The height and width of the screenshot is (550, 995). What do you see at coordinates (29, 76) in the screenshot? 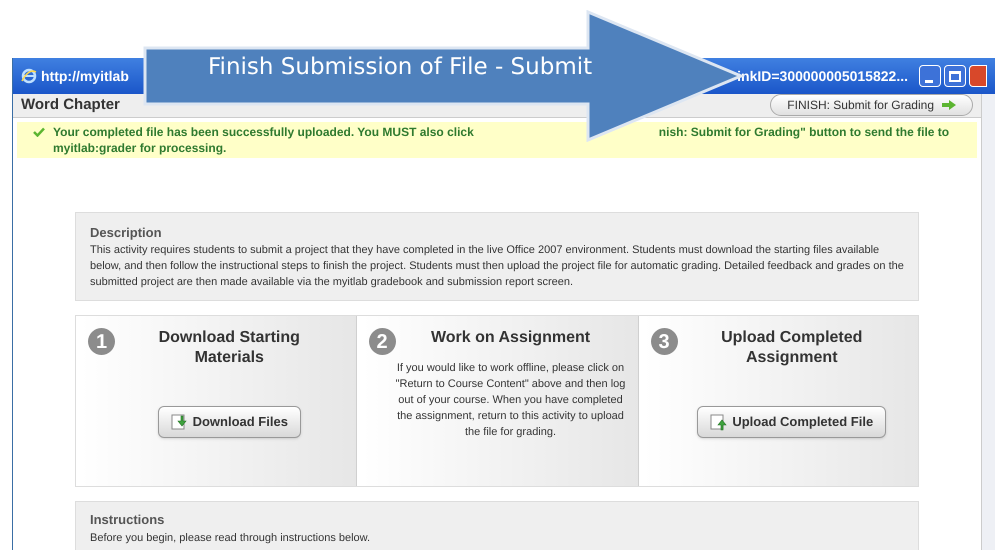
I see `browser-icon` at bounding box center [29, 76].